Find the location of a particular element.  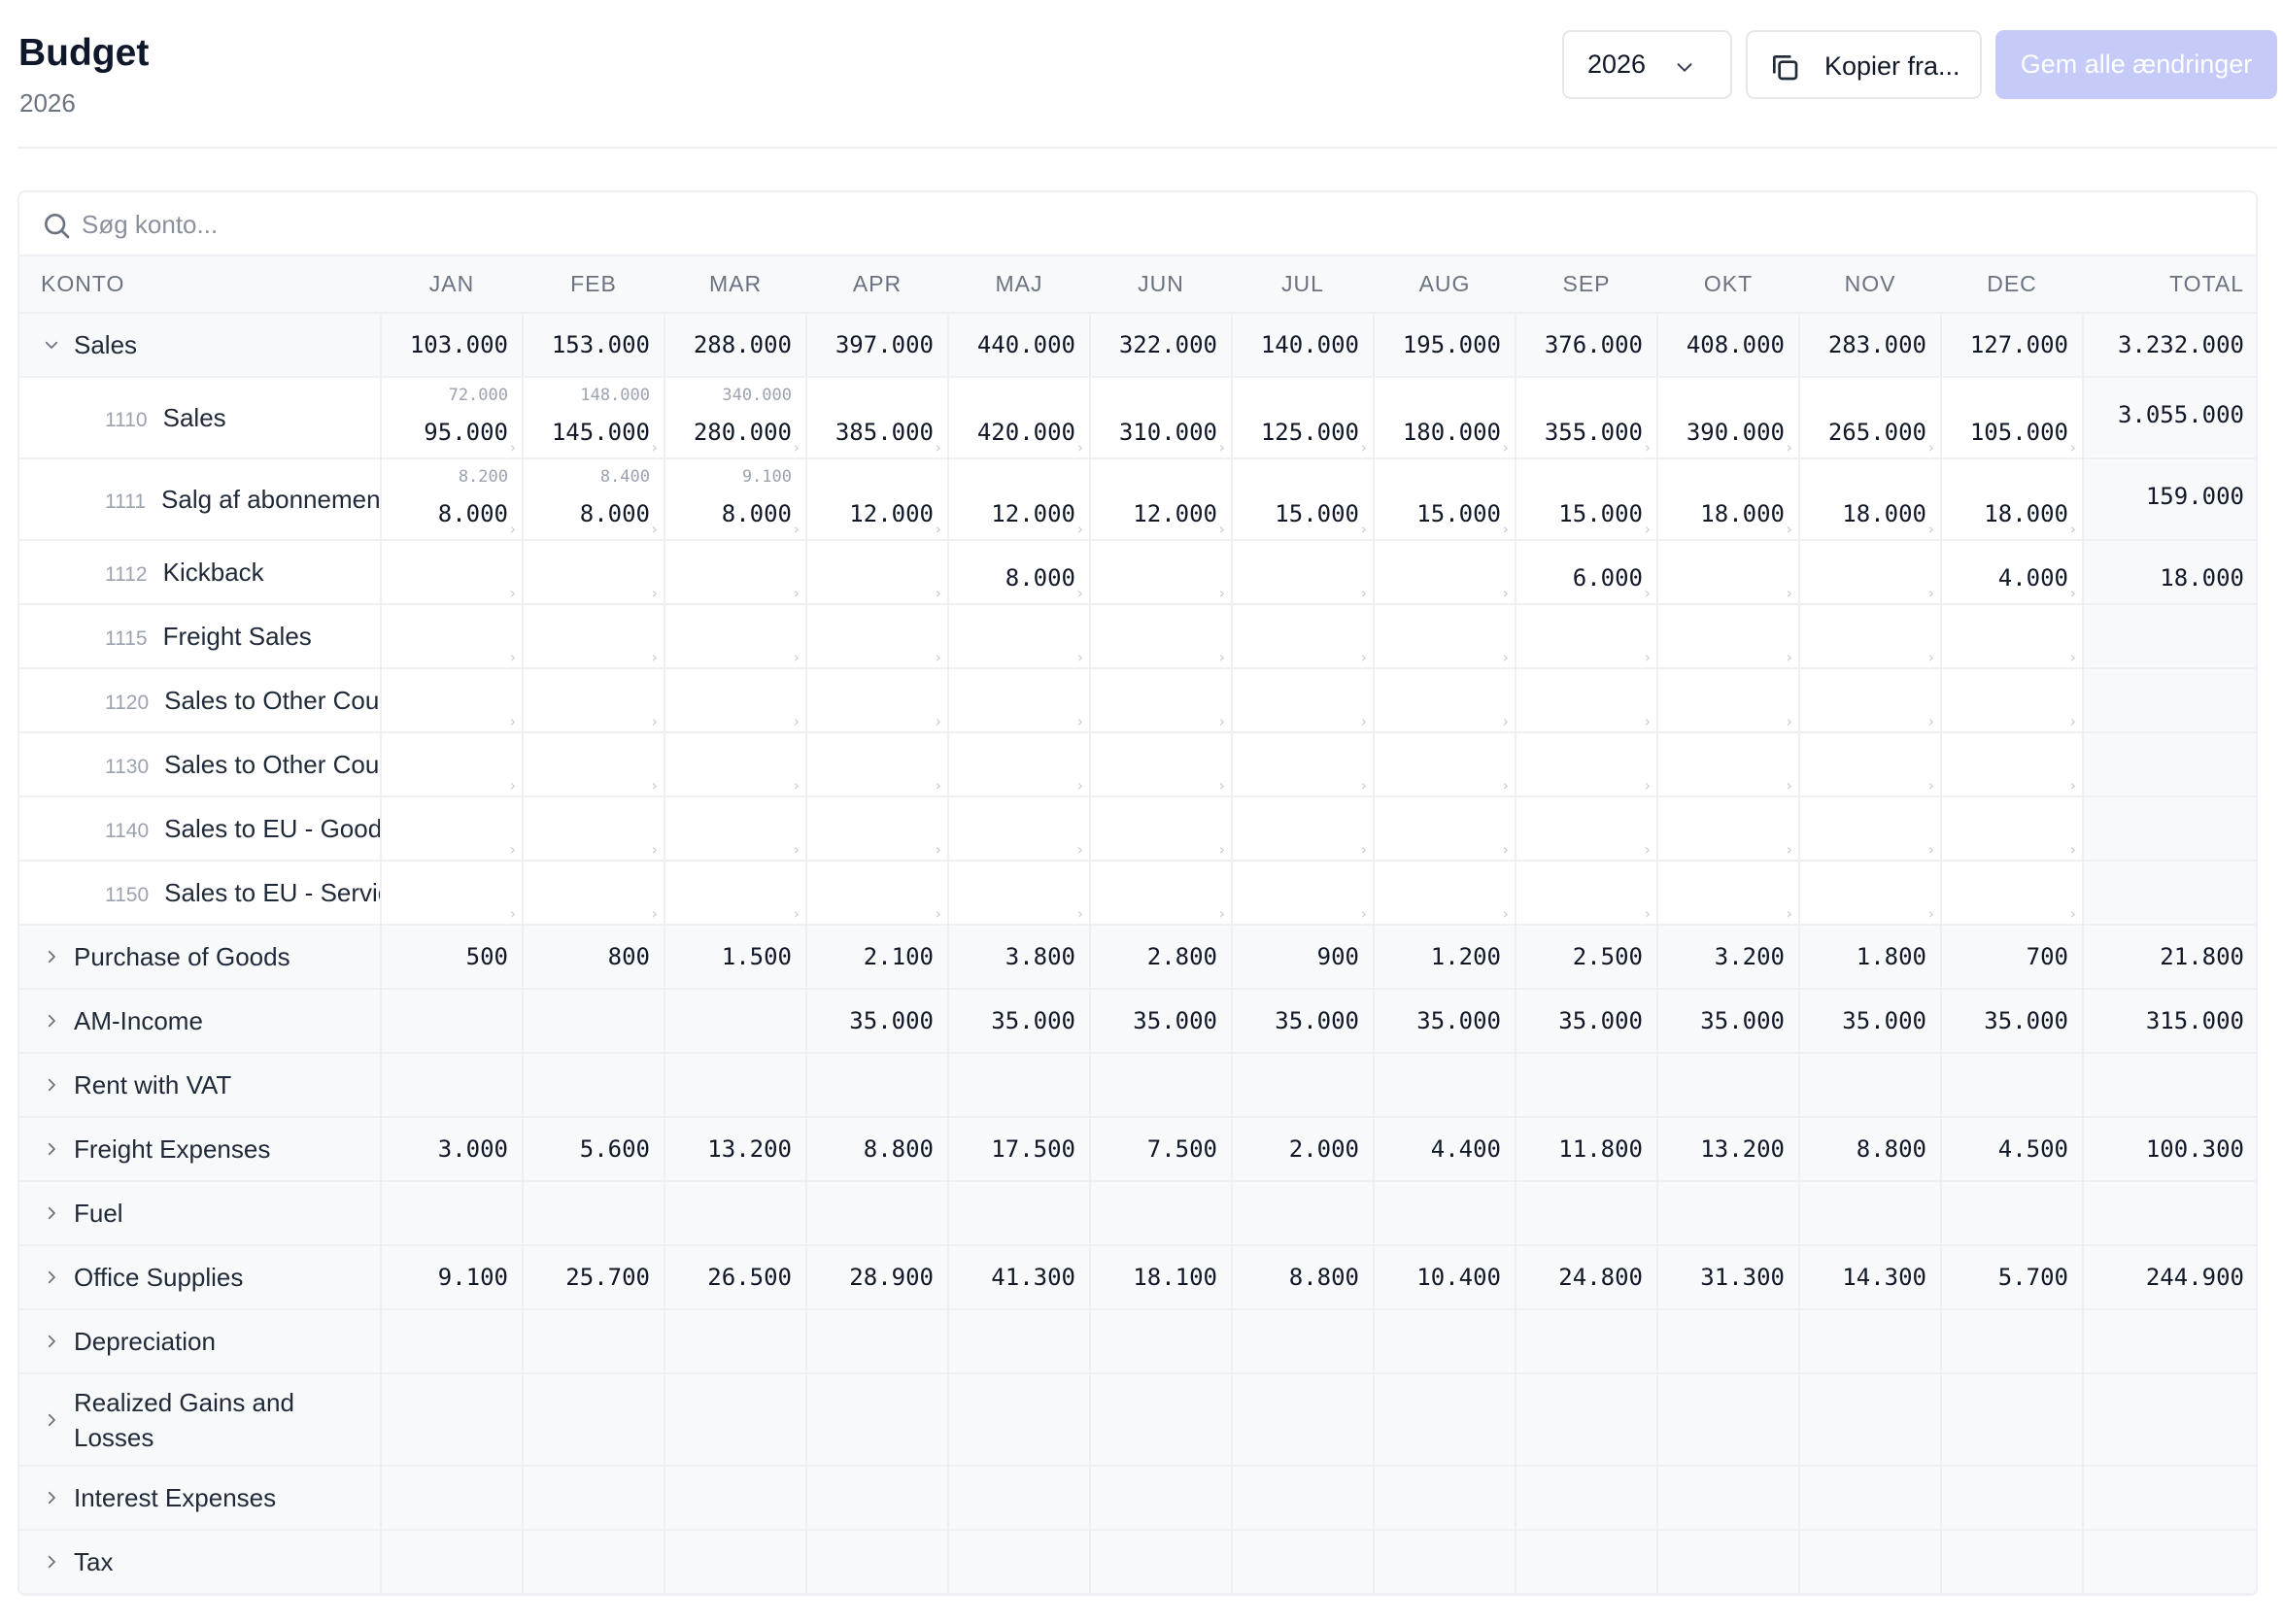

chevron-down-icon is located at coordinates (51, 345).